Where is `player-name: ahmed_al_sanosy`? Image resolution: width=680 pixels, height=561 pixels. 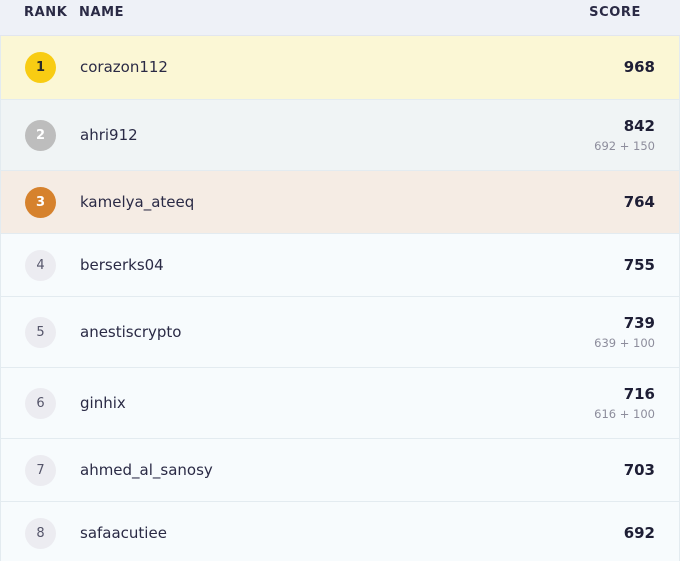
player-name: ahmed_al_sanosy is located at coordinates (146, 470).